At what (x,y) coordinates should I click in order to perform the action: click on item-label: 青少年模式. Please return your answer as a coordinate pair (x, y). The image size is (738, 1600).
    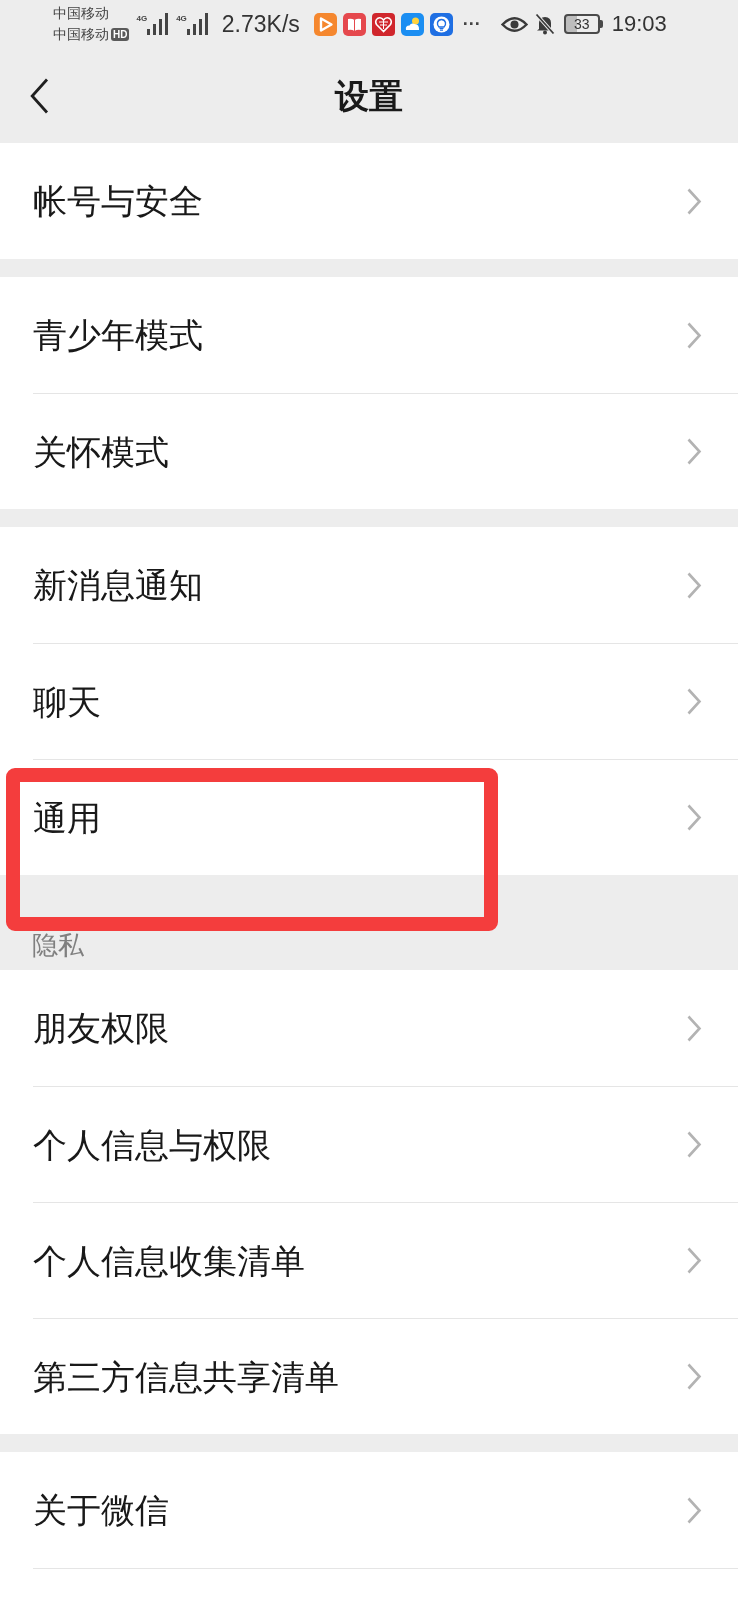
    Looking at the image, I should click on (118, 335).